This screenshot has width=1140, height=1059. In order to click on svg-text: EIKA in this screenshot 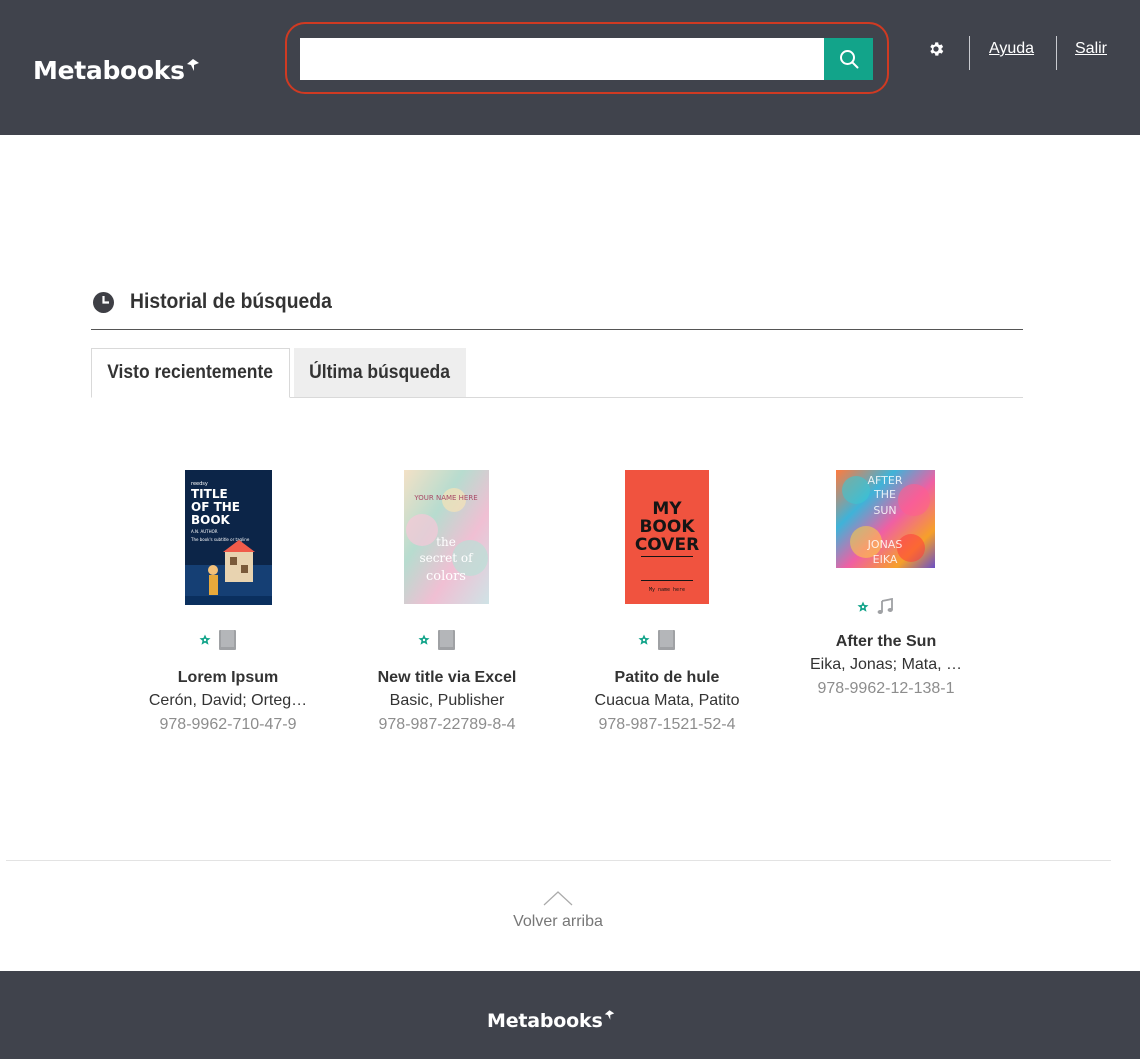, I will do `click(885, 559)`.